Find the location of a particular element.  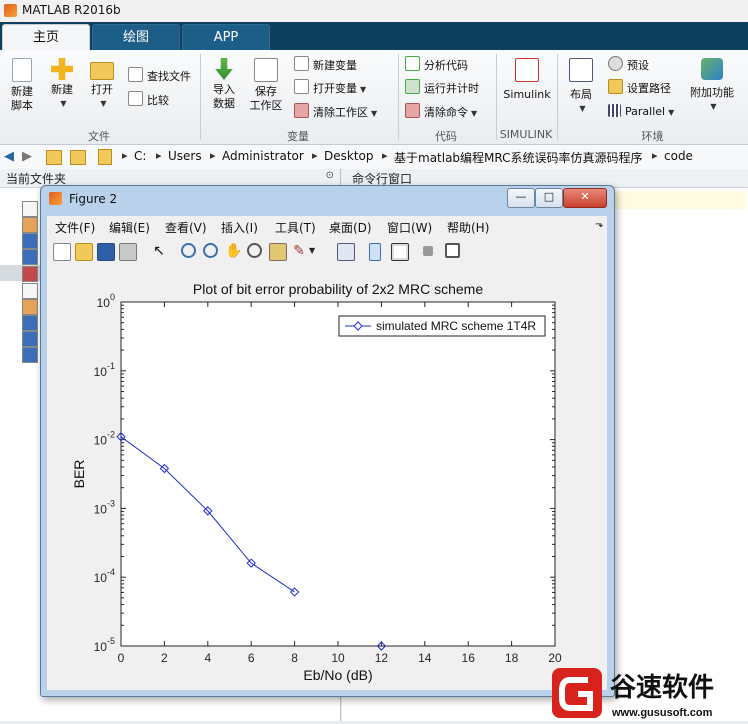

data-cursor-icon is located at coordinates (278, 252).